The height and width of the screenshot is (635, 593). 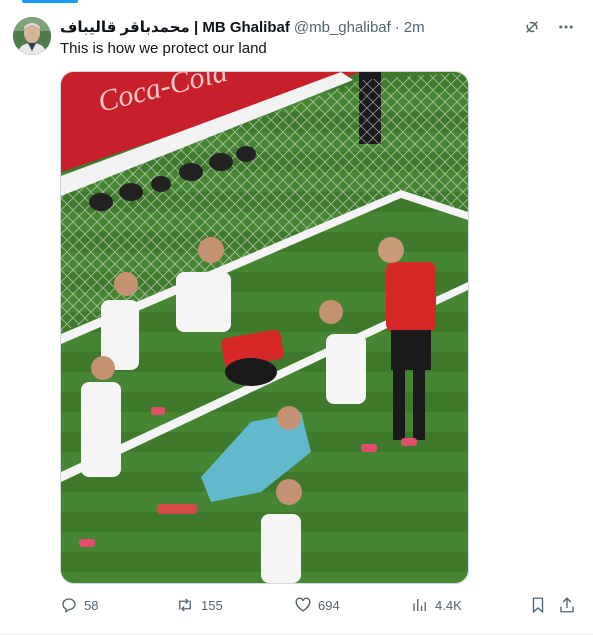 What do you see at coordinates (566, 27) in the screenshot?
I see `more-icon` at bounding box center [566, 27].